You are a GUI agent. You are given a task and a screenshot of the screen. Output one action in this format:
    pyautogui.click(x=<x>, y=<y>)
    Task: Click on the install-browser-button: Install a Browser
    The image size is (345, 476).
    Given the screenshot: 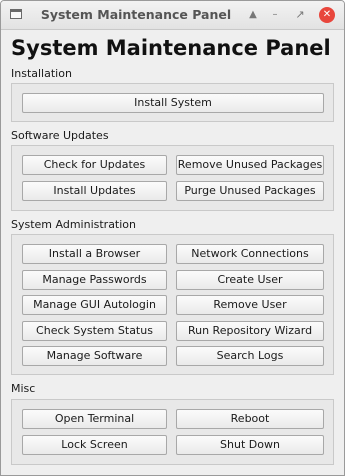 What is the action you would take?
    pyautogui.click(x=94, y=254)
    